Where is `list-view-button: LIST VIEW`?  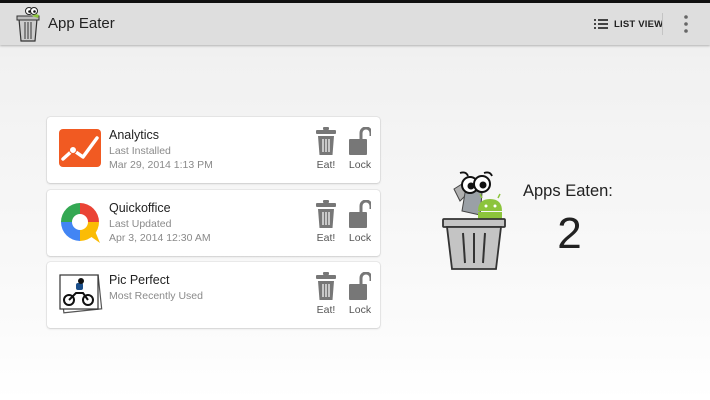 list-view-button: LIST VIEW is located at coordinates (628, 24).